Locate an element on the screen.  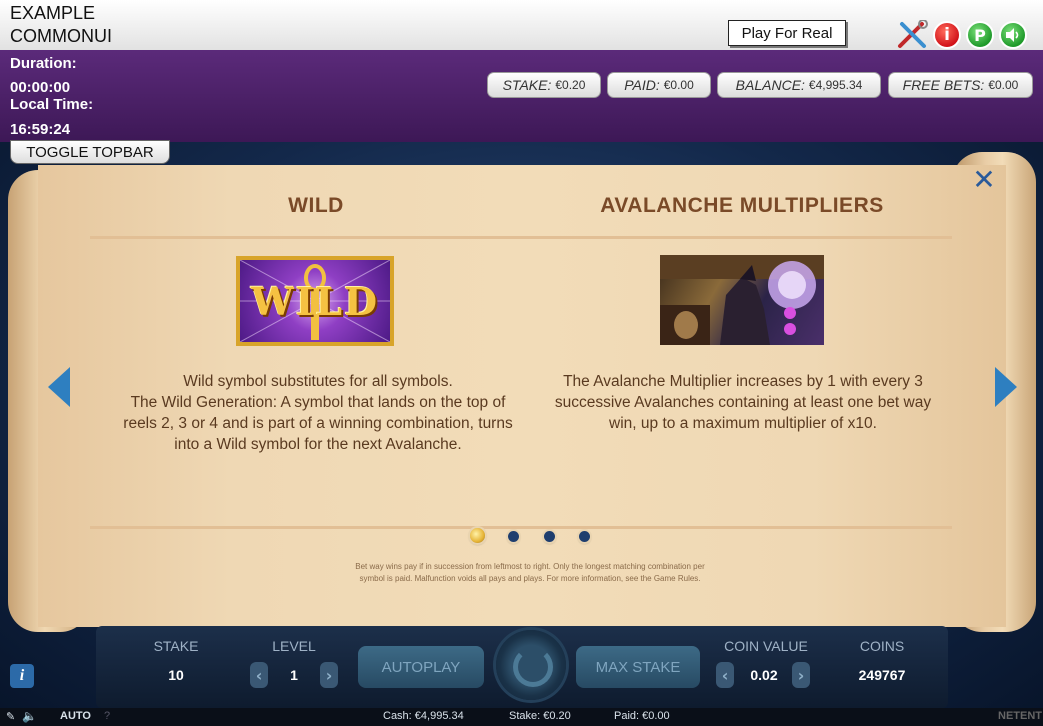
level-decrease-button: ‹ is located at coordinates (259, 675).